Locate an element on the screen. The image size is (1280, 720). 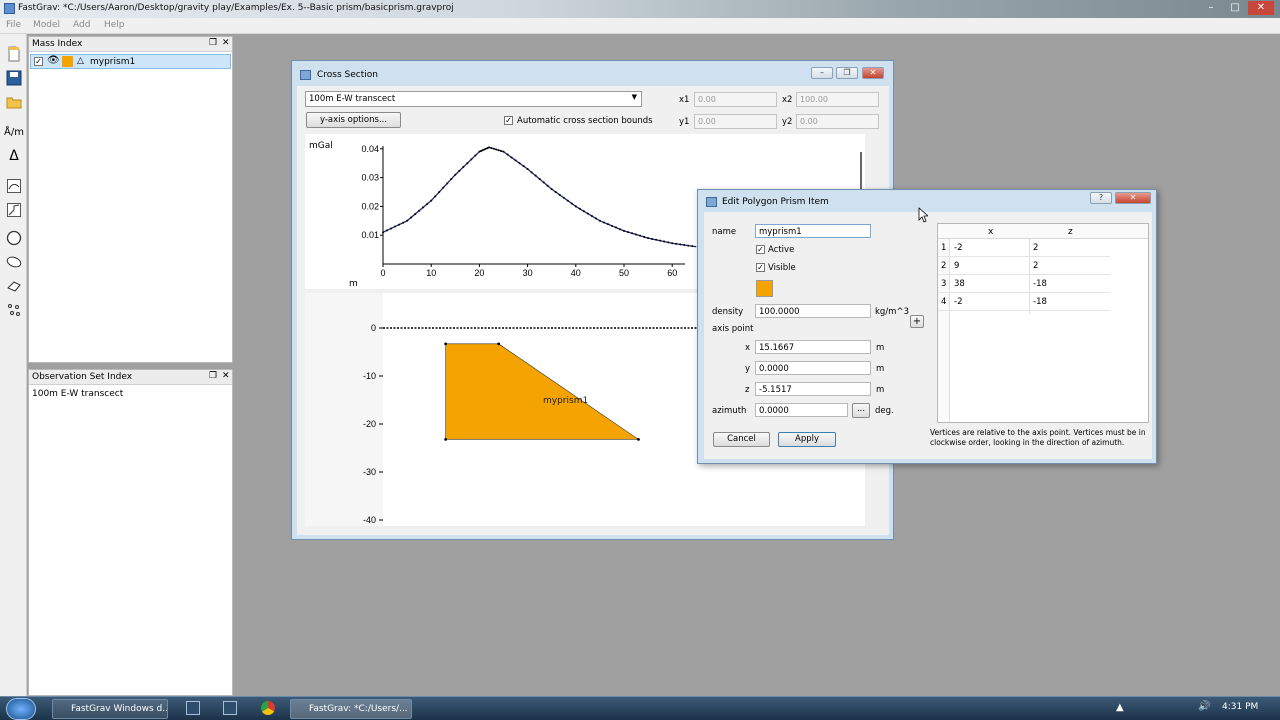
delta-icon: Δ is located at coordinates (14, 156).